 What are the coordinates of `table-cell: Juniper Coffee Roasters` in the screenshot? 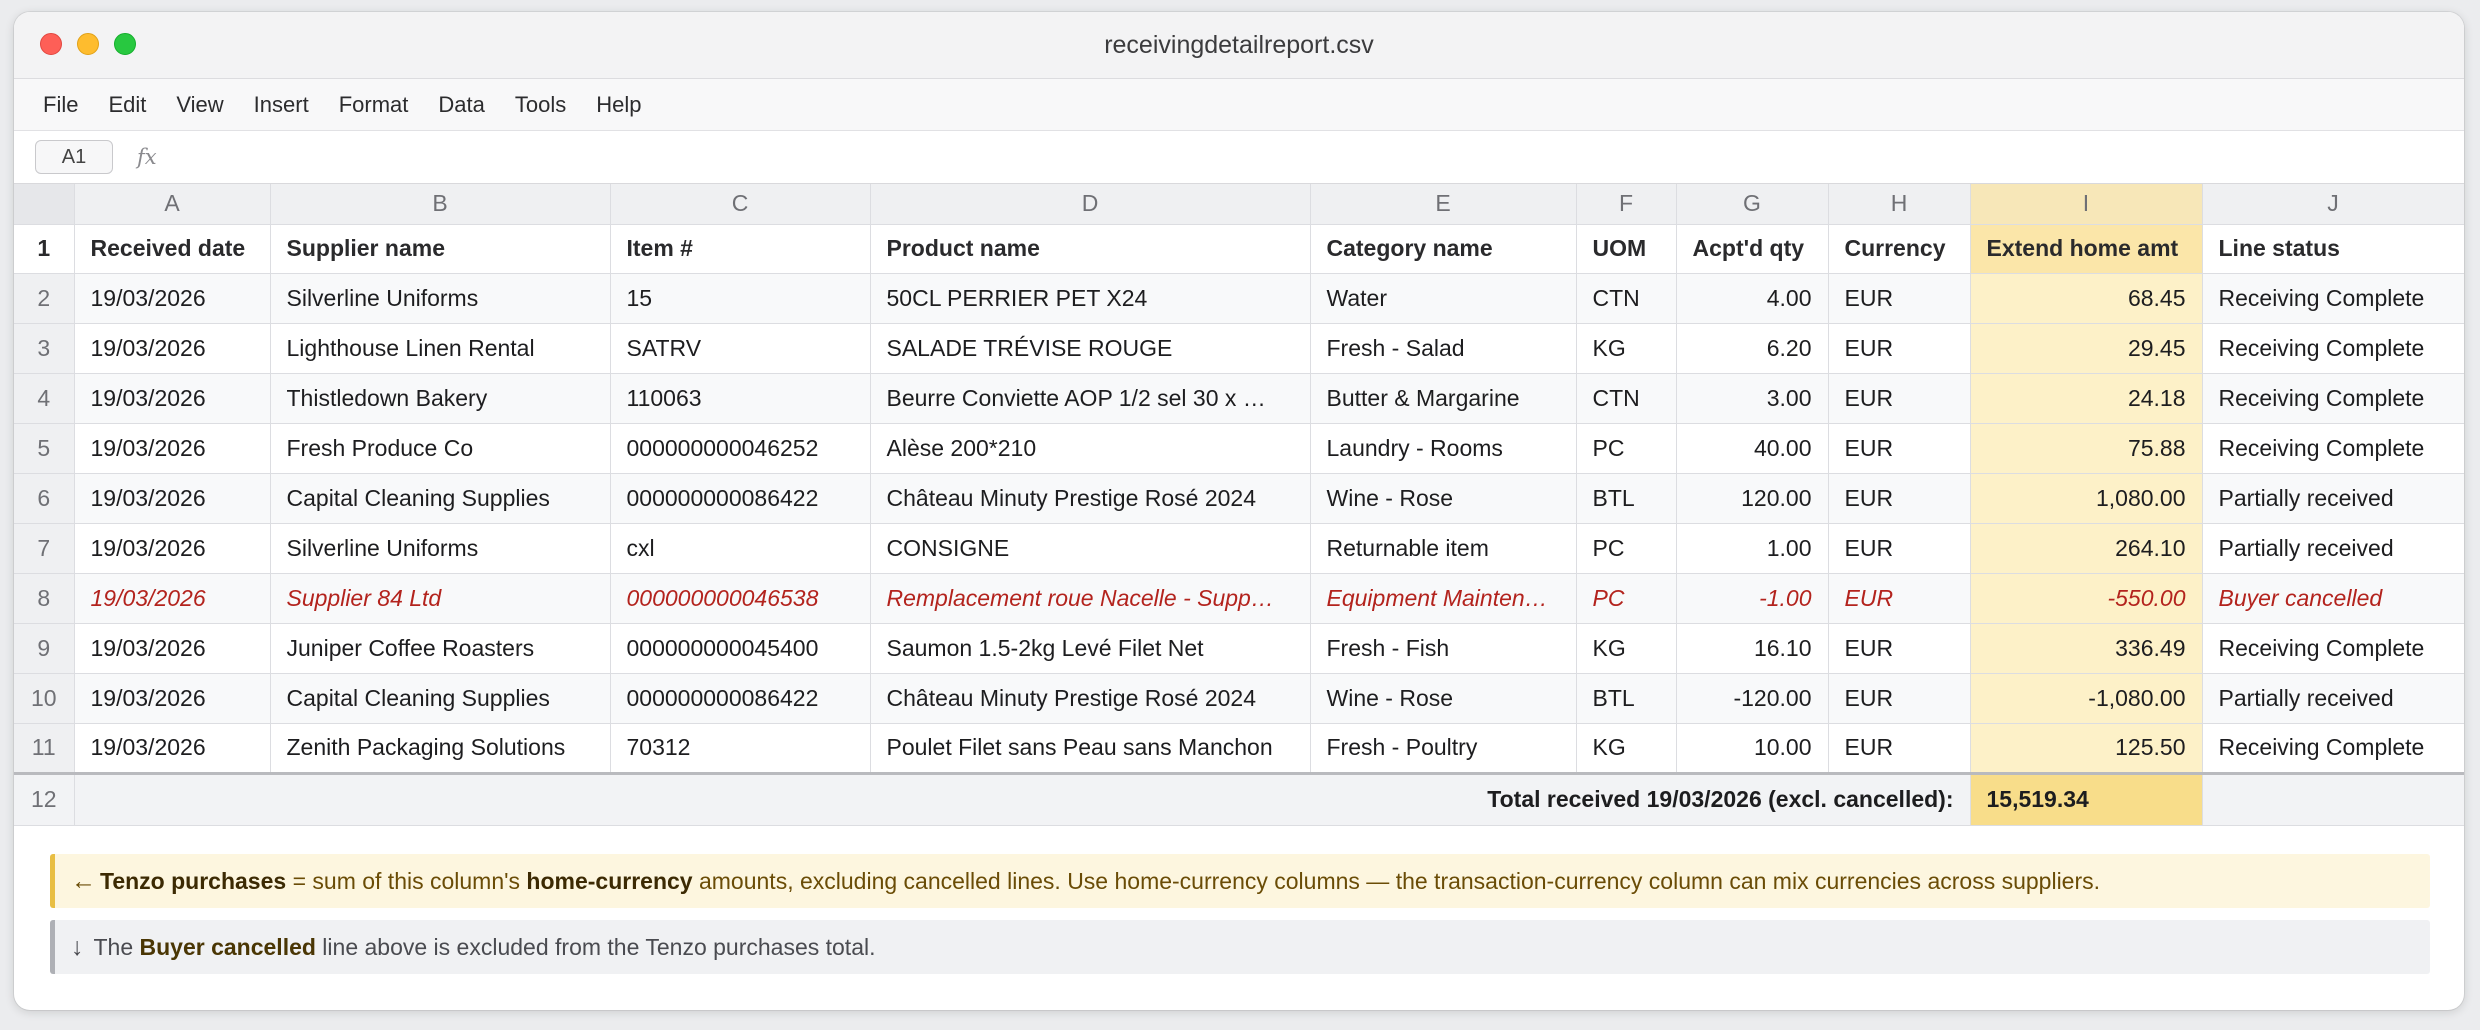 It's located at (440, 648).